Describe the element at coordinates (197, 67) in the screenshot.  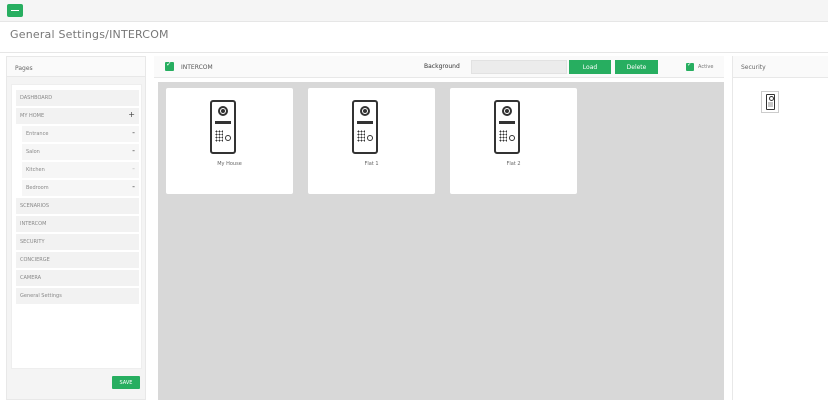
I see `intercom-label: INTERCOM` at that location.